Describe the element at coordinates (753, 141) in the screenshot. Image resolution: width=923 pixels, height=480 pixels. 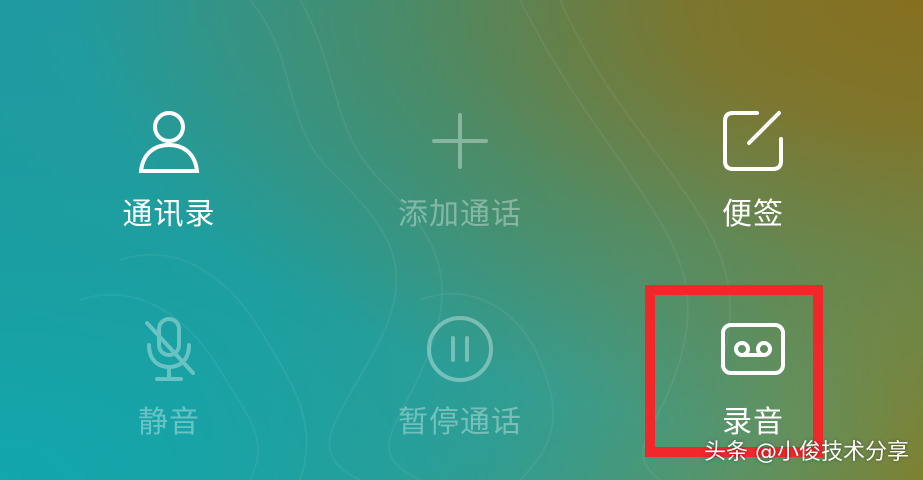
I see `edit-note-icon` at that location.